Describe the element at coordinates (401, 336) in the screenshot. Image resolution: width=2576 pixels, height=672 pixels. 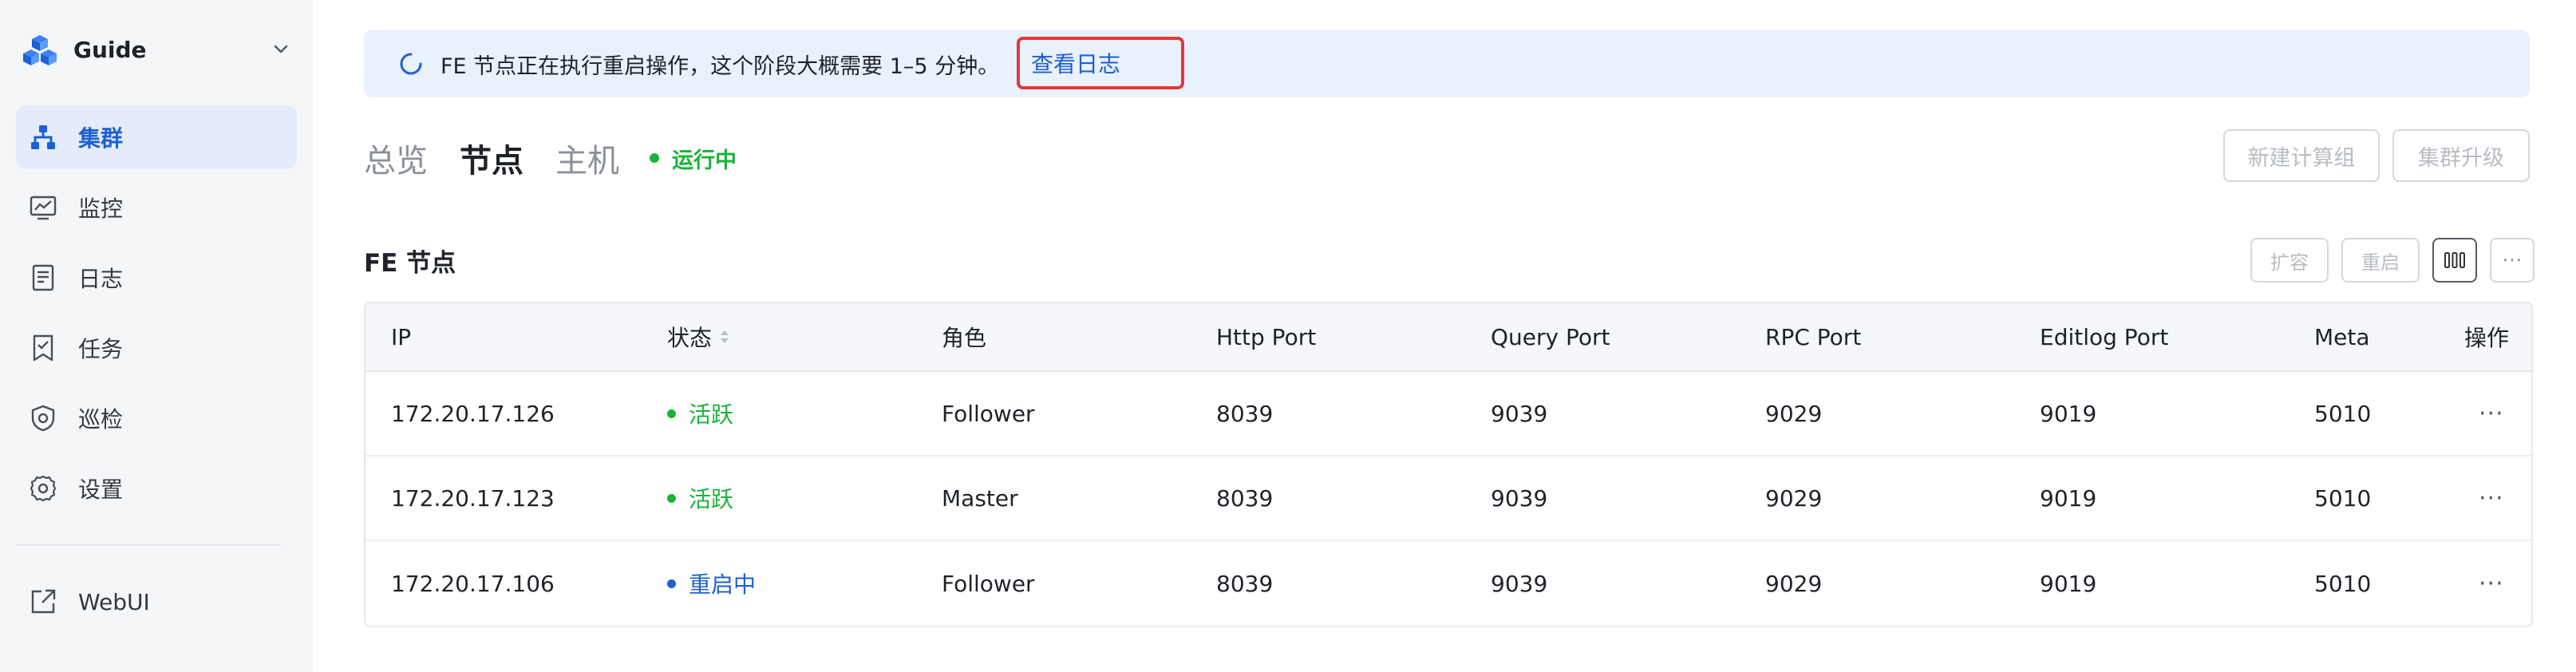
I see `column-header-ip: IP` at that location.